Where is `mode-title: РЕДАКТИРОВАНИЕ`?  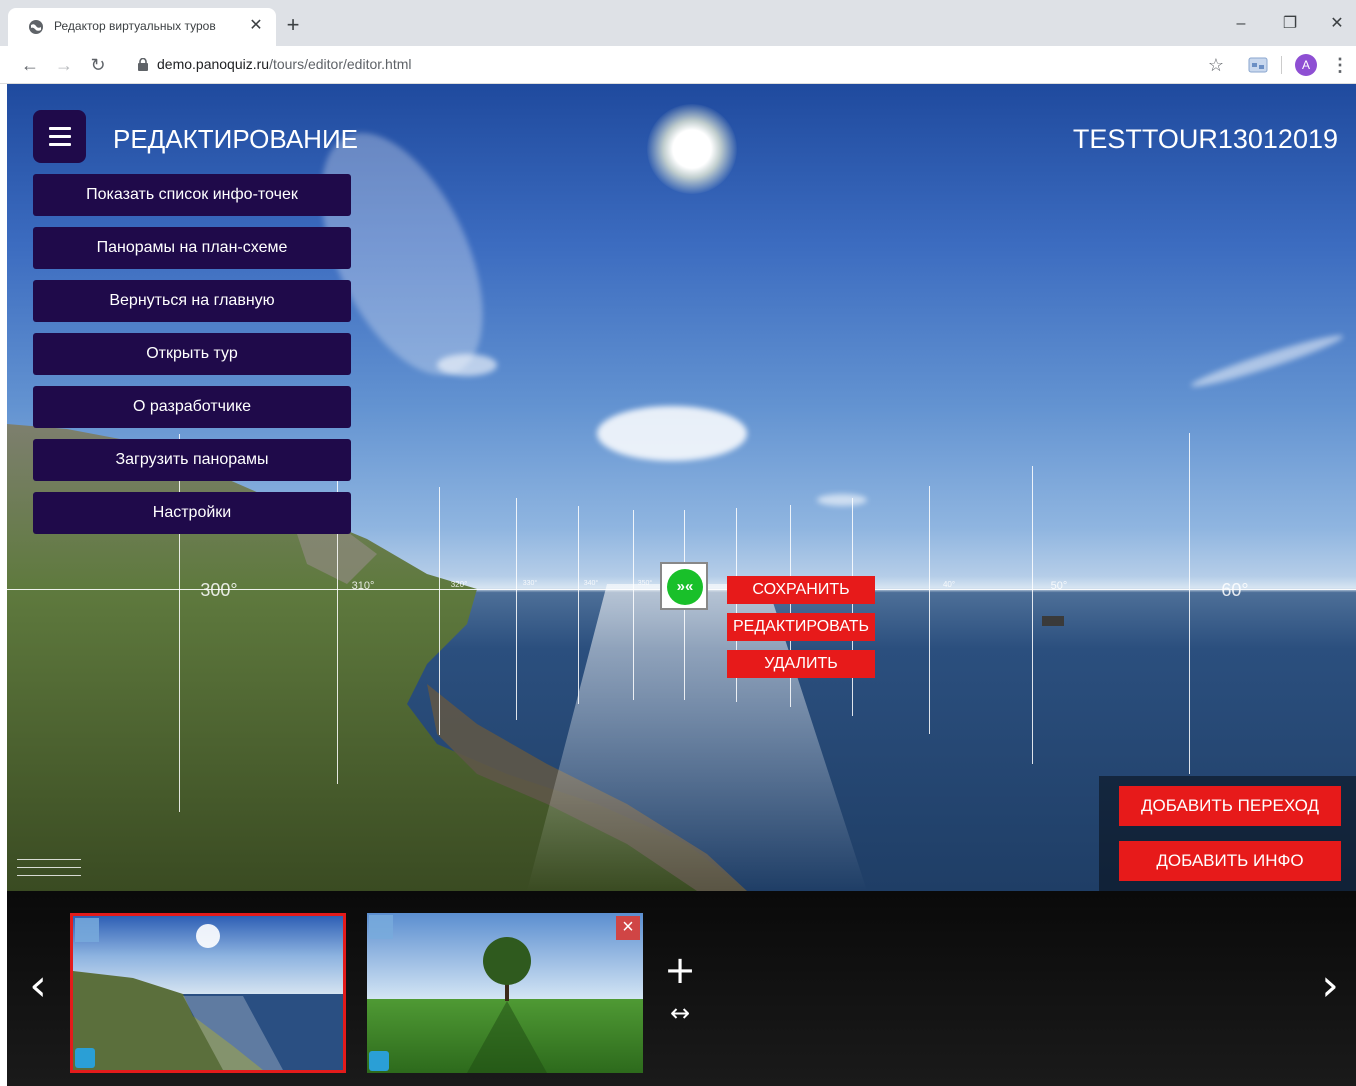 mode-title: РЕДАКТИРОВАНИЕ is located at coordinates (235, 139).